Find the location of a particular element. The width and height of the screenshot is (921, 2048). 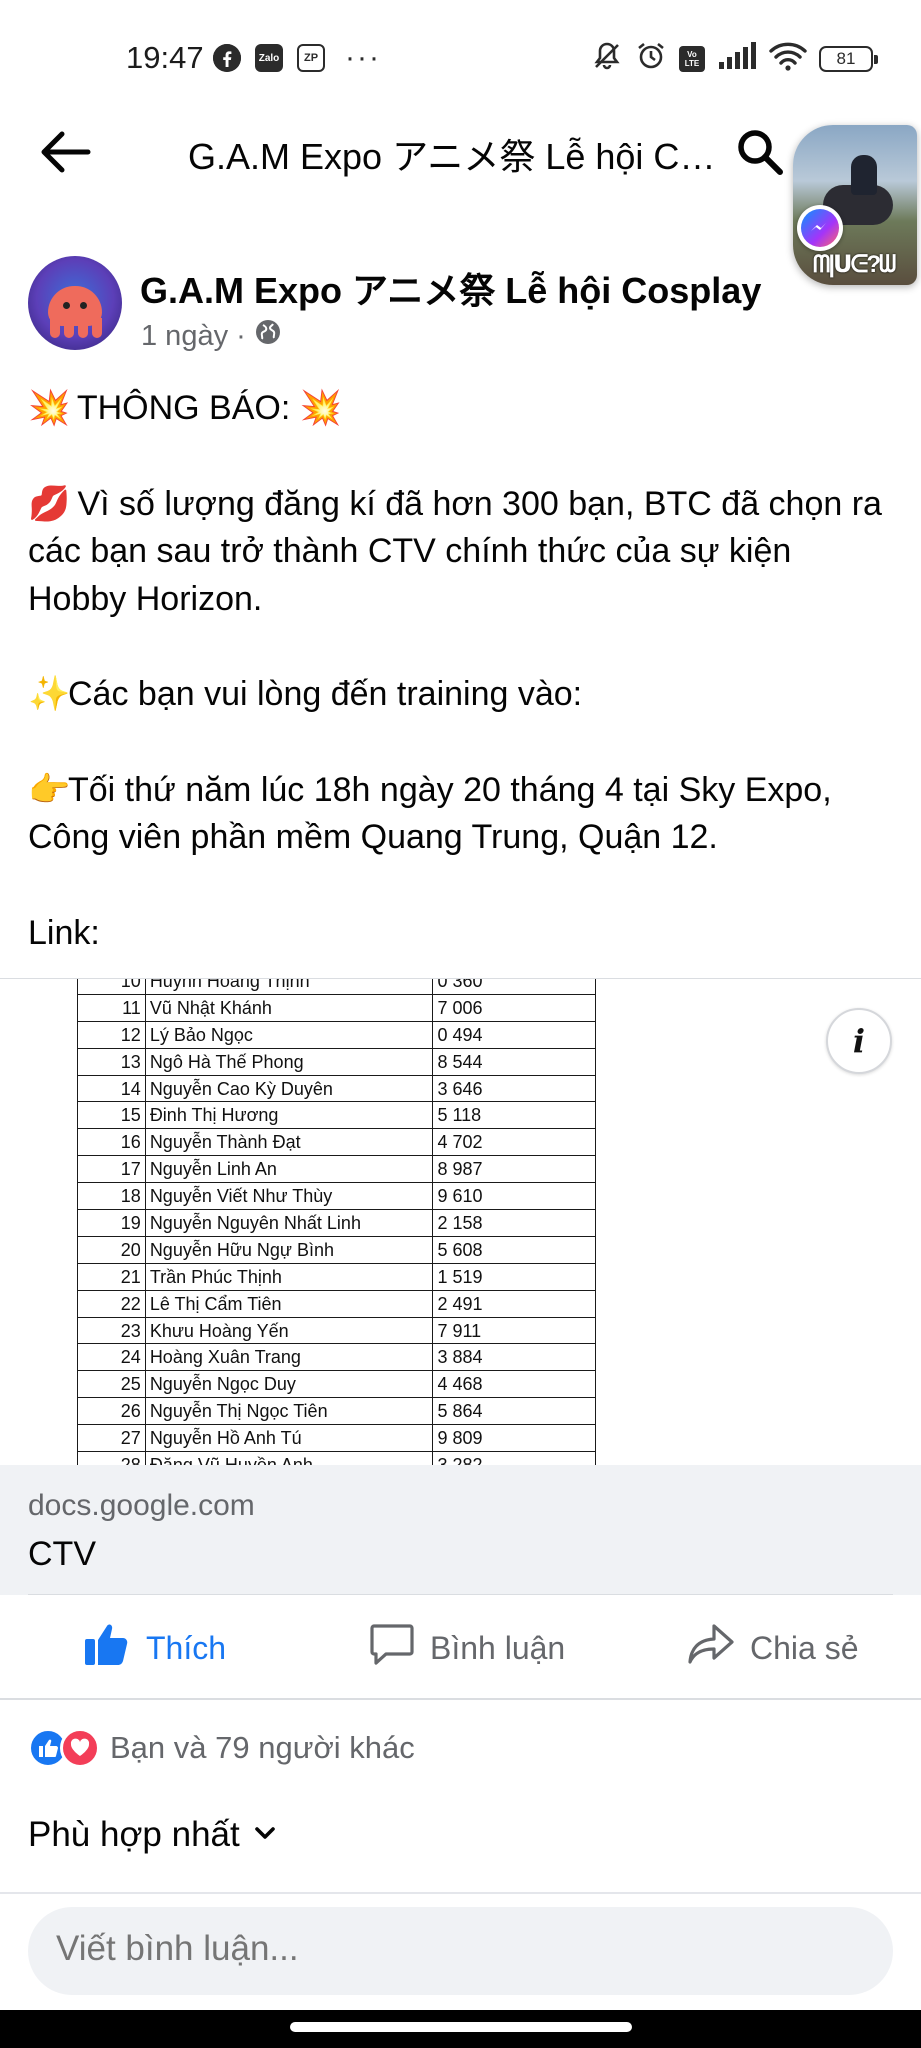

table-cell-num: 14 is located at coordinates (111, 1088).